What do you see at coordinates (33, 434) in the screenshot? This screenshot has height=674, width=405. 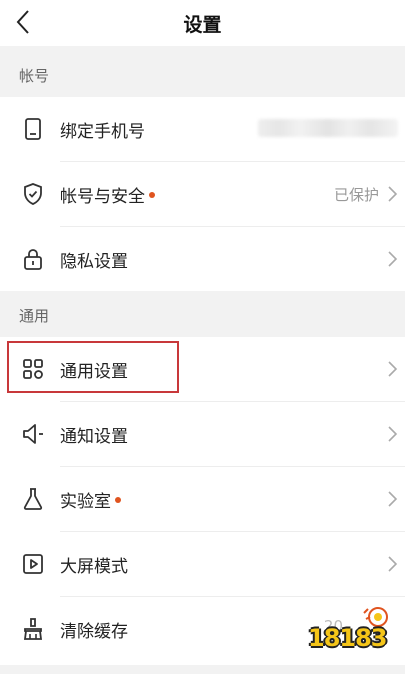 I see `speaker-icon` at bounding box center [33, 434].